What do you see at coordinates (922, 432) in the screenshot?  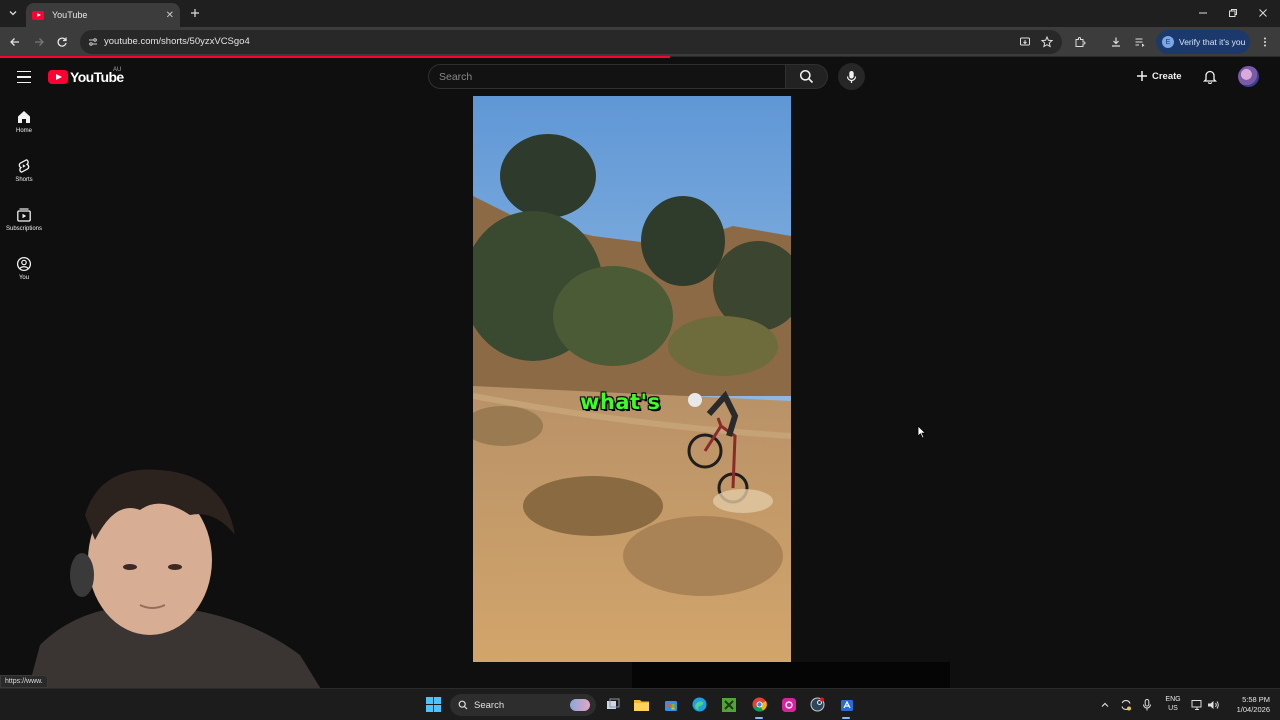 I see `mouse-cursor-icon` at bounding box center [922, 432].